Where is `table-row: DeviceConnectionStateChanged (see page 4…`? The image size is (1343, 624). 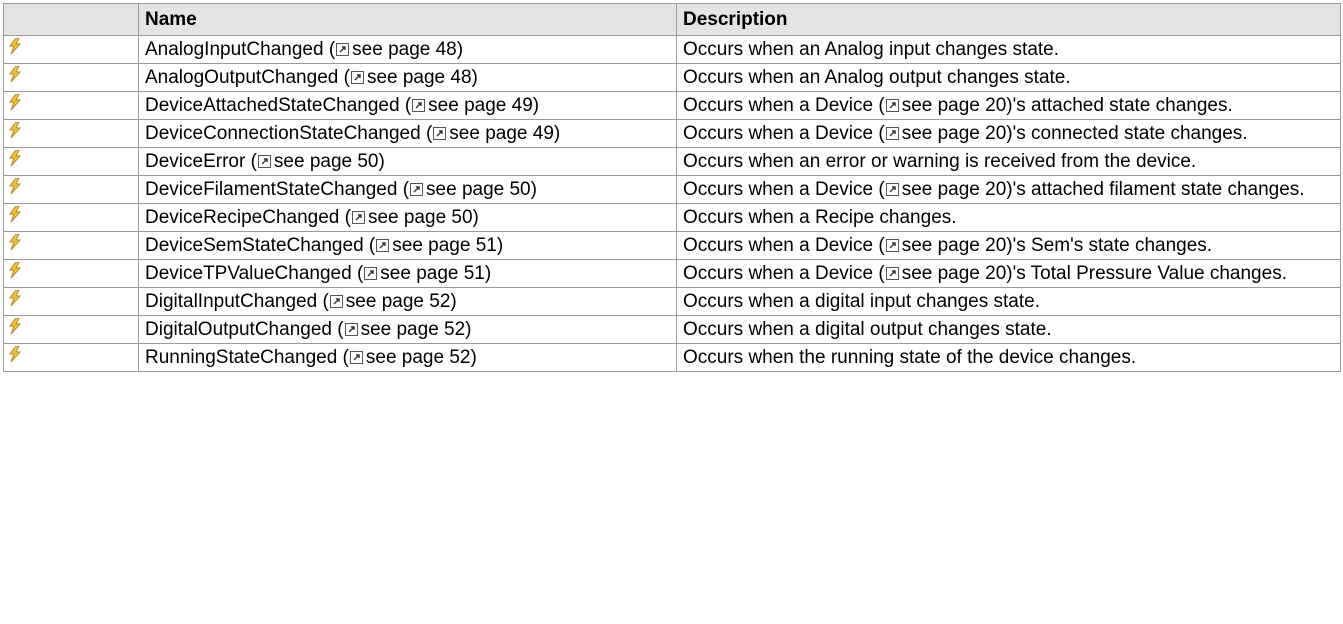 table-row: DeviceConnectionStateChanged (see page 4… is located at coordinates (672, 133).